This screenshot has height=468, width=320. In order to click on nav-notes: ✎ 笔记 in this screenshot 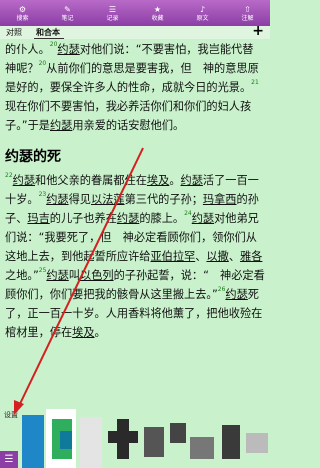, I will do `click(67, 13)`.